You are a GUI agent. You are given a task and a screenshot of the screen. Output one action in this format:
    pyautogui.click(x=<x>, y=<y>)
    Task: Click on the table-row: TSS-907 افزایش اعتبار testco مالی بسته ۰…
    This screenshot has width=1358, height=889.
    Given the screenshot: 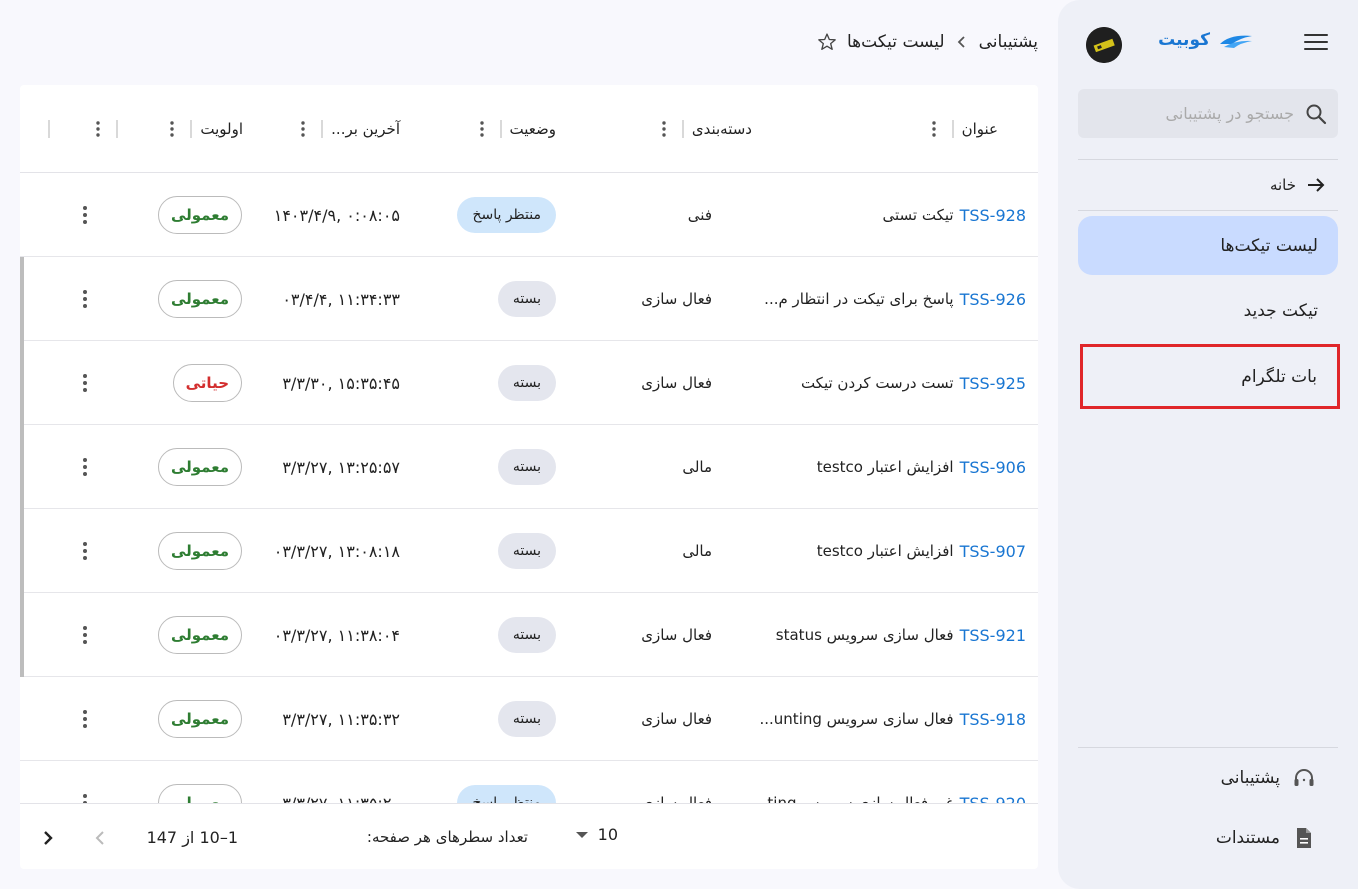 What is the action you would take?
    pyautogui.click(x=529, y=551)
    